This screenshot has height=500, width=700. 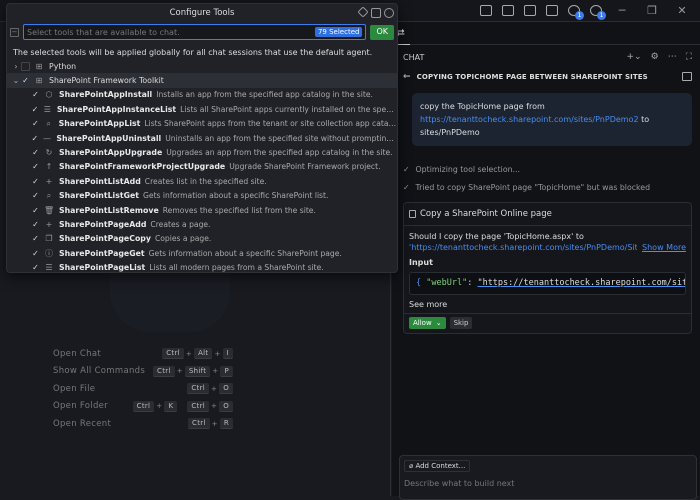 What do you see at coordinates (99, 124) in the screenshot?
I see `tool-name: SharePointAppList` at bounding box center [99, 124].